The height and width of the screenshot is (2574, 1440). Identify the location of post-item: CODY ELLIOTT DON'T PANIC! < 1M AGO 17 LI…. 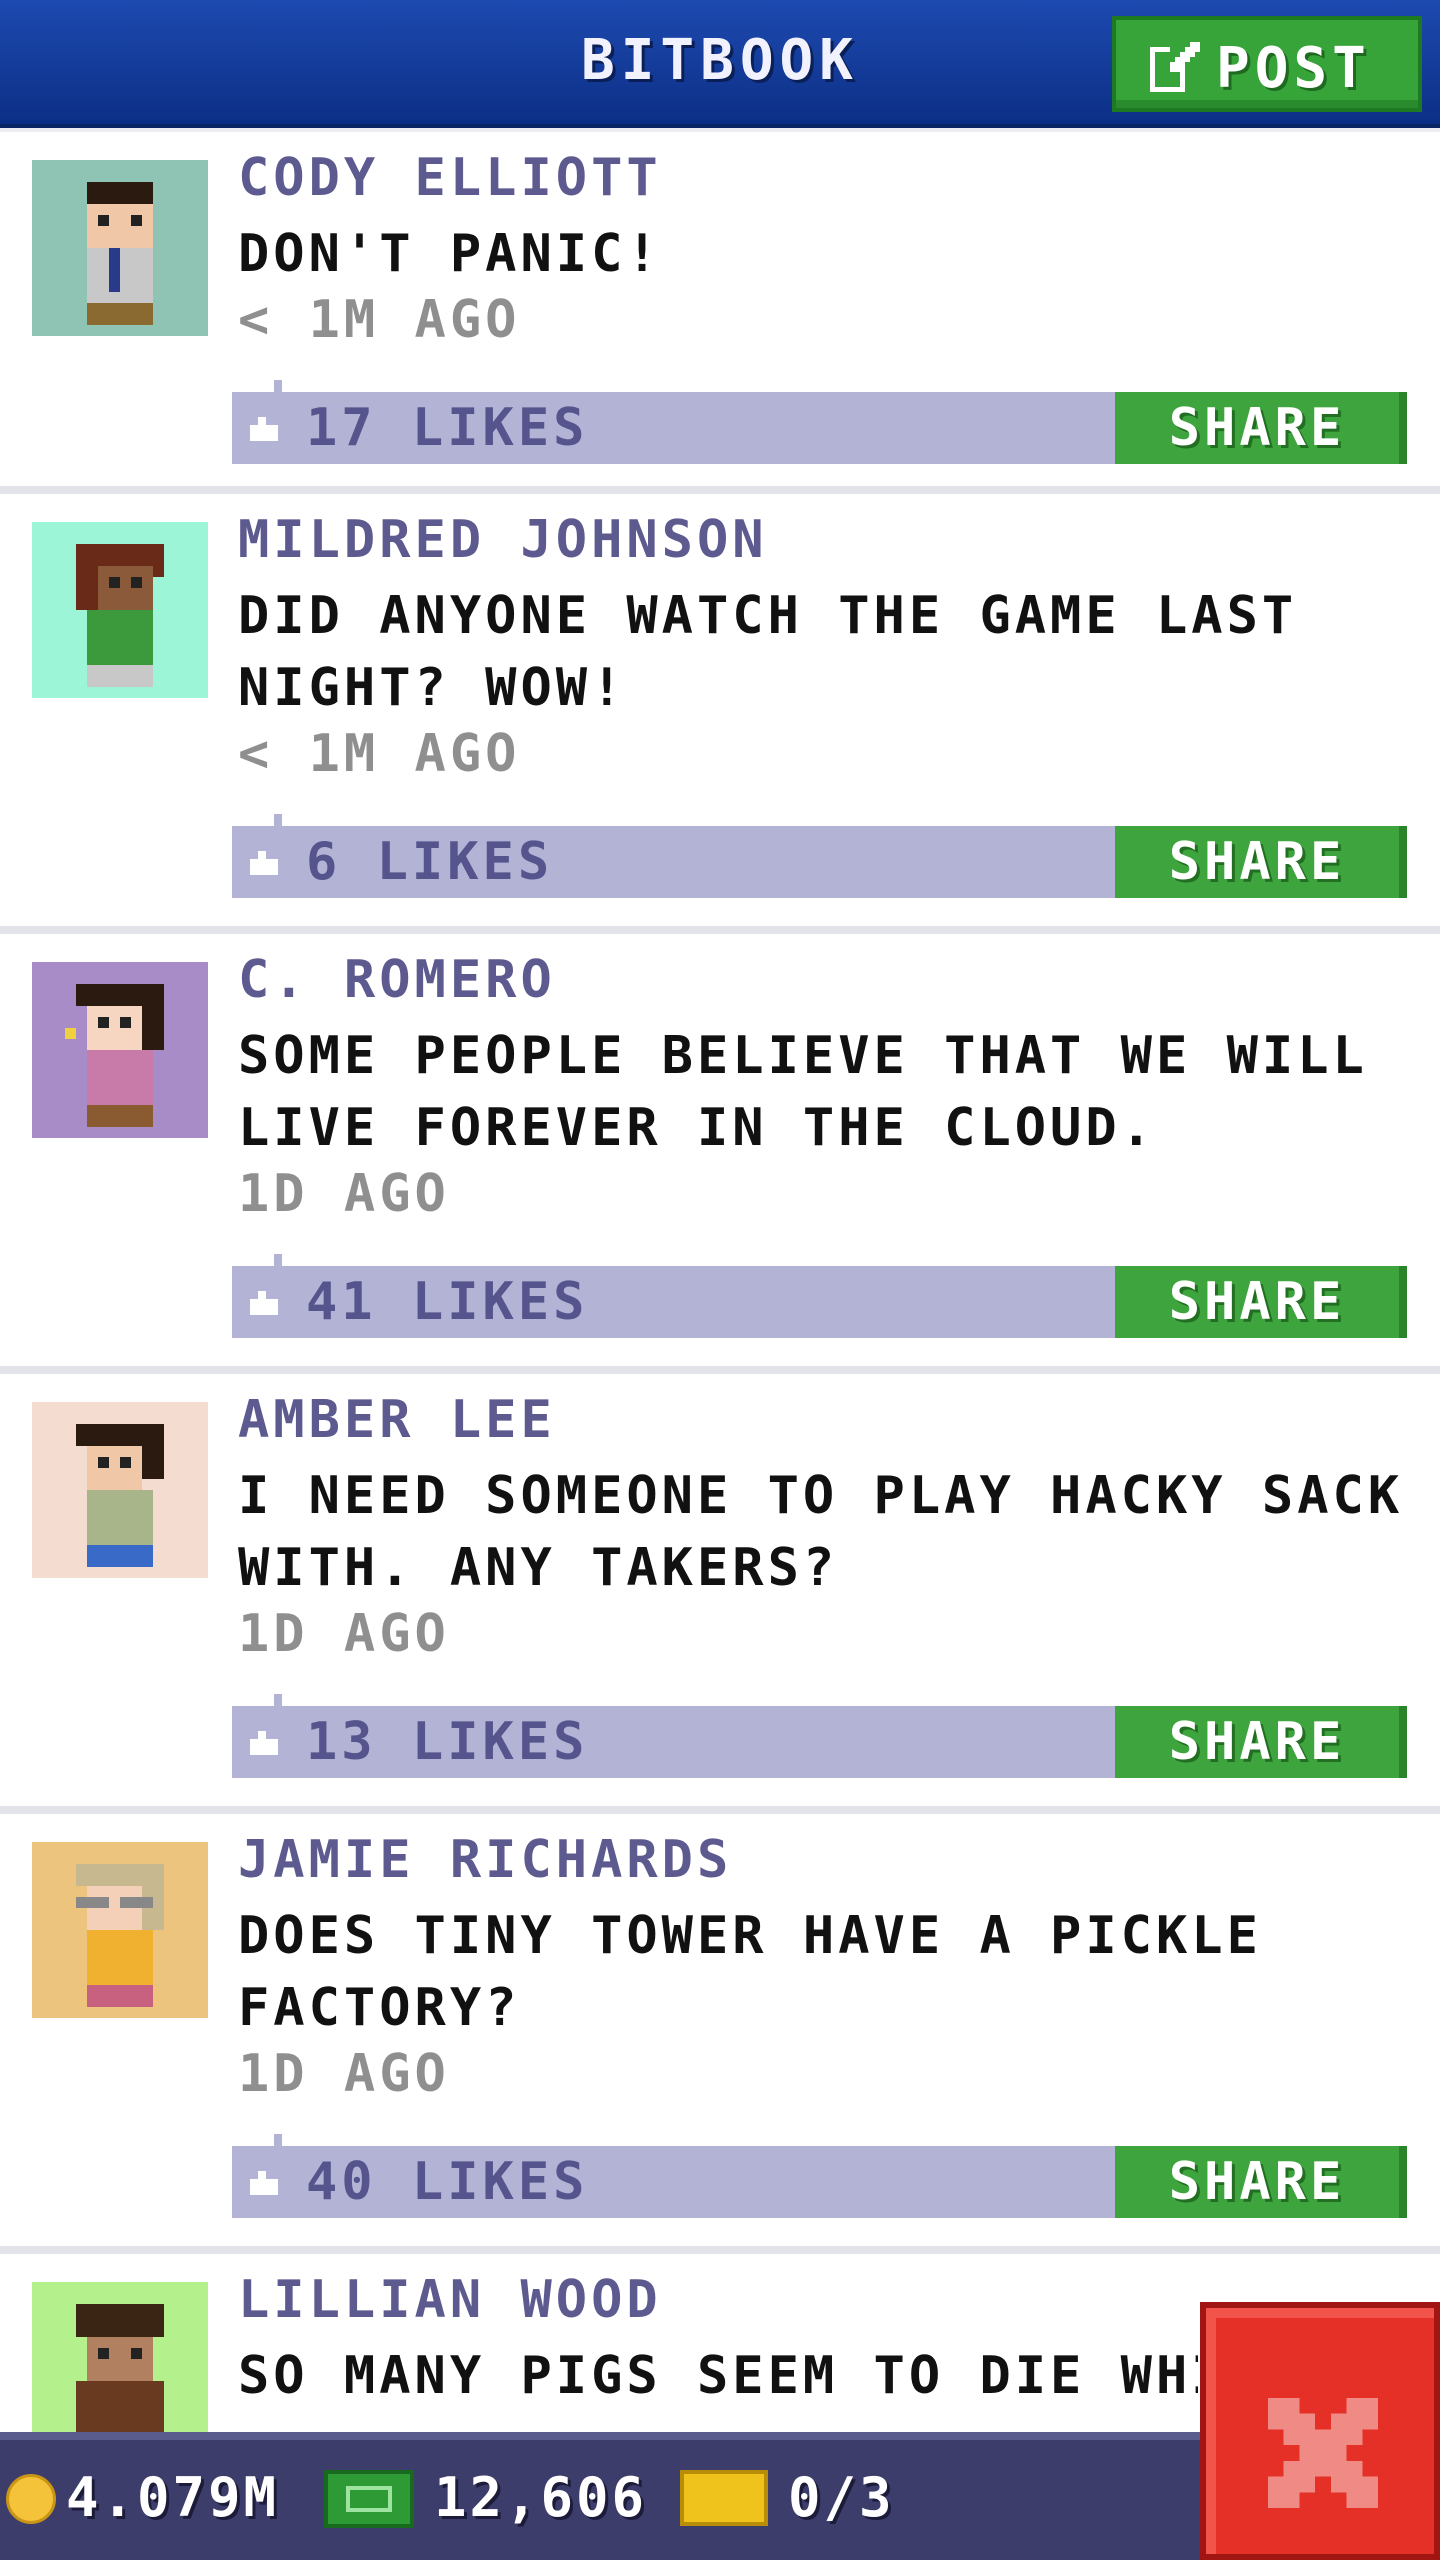
(720, 313).